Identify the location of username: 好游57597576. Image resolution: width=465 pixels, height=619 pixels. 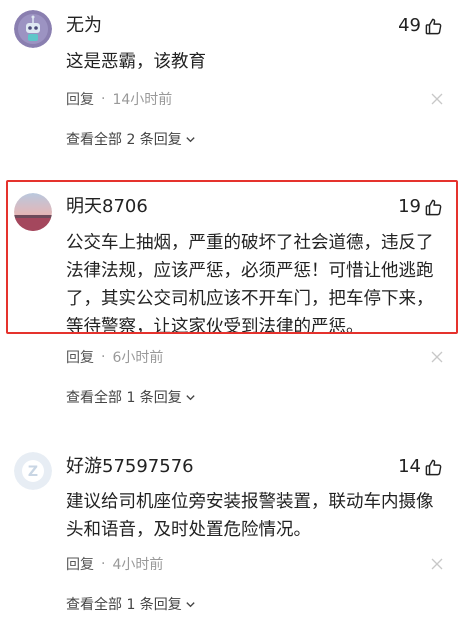
(130, 467).